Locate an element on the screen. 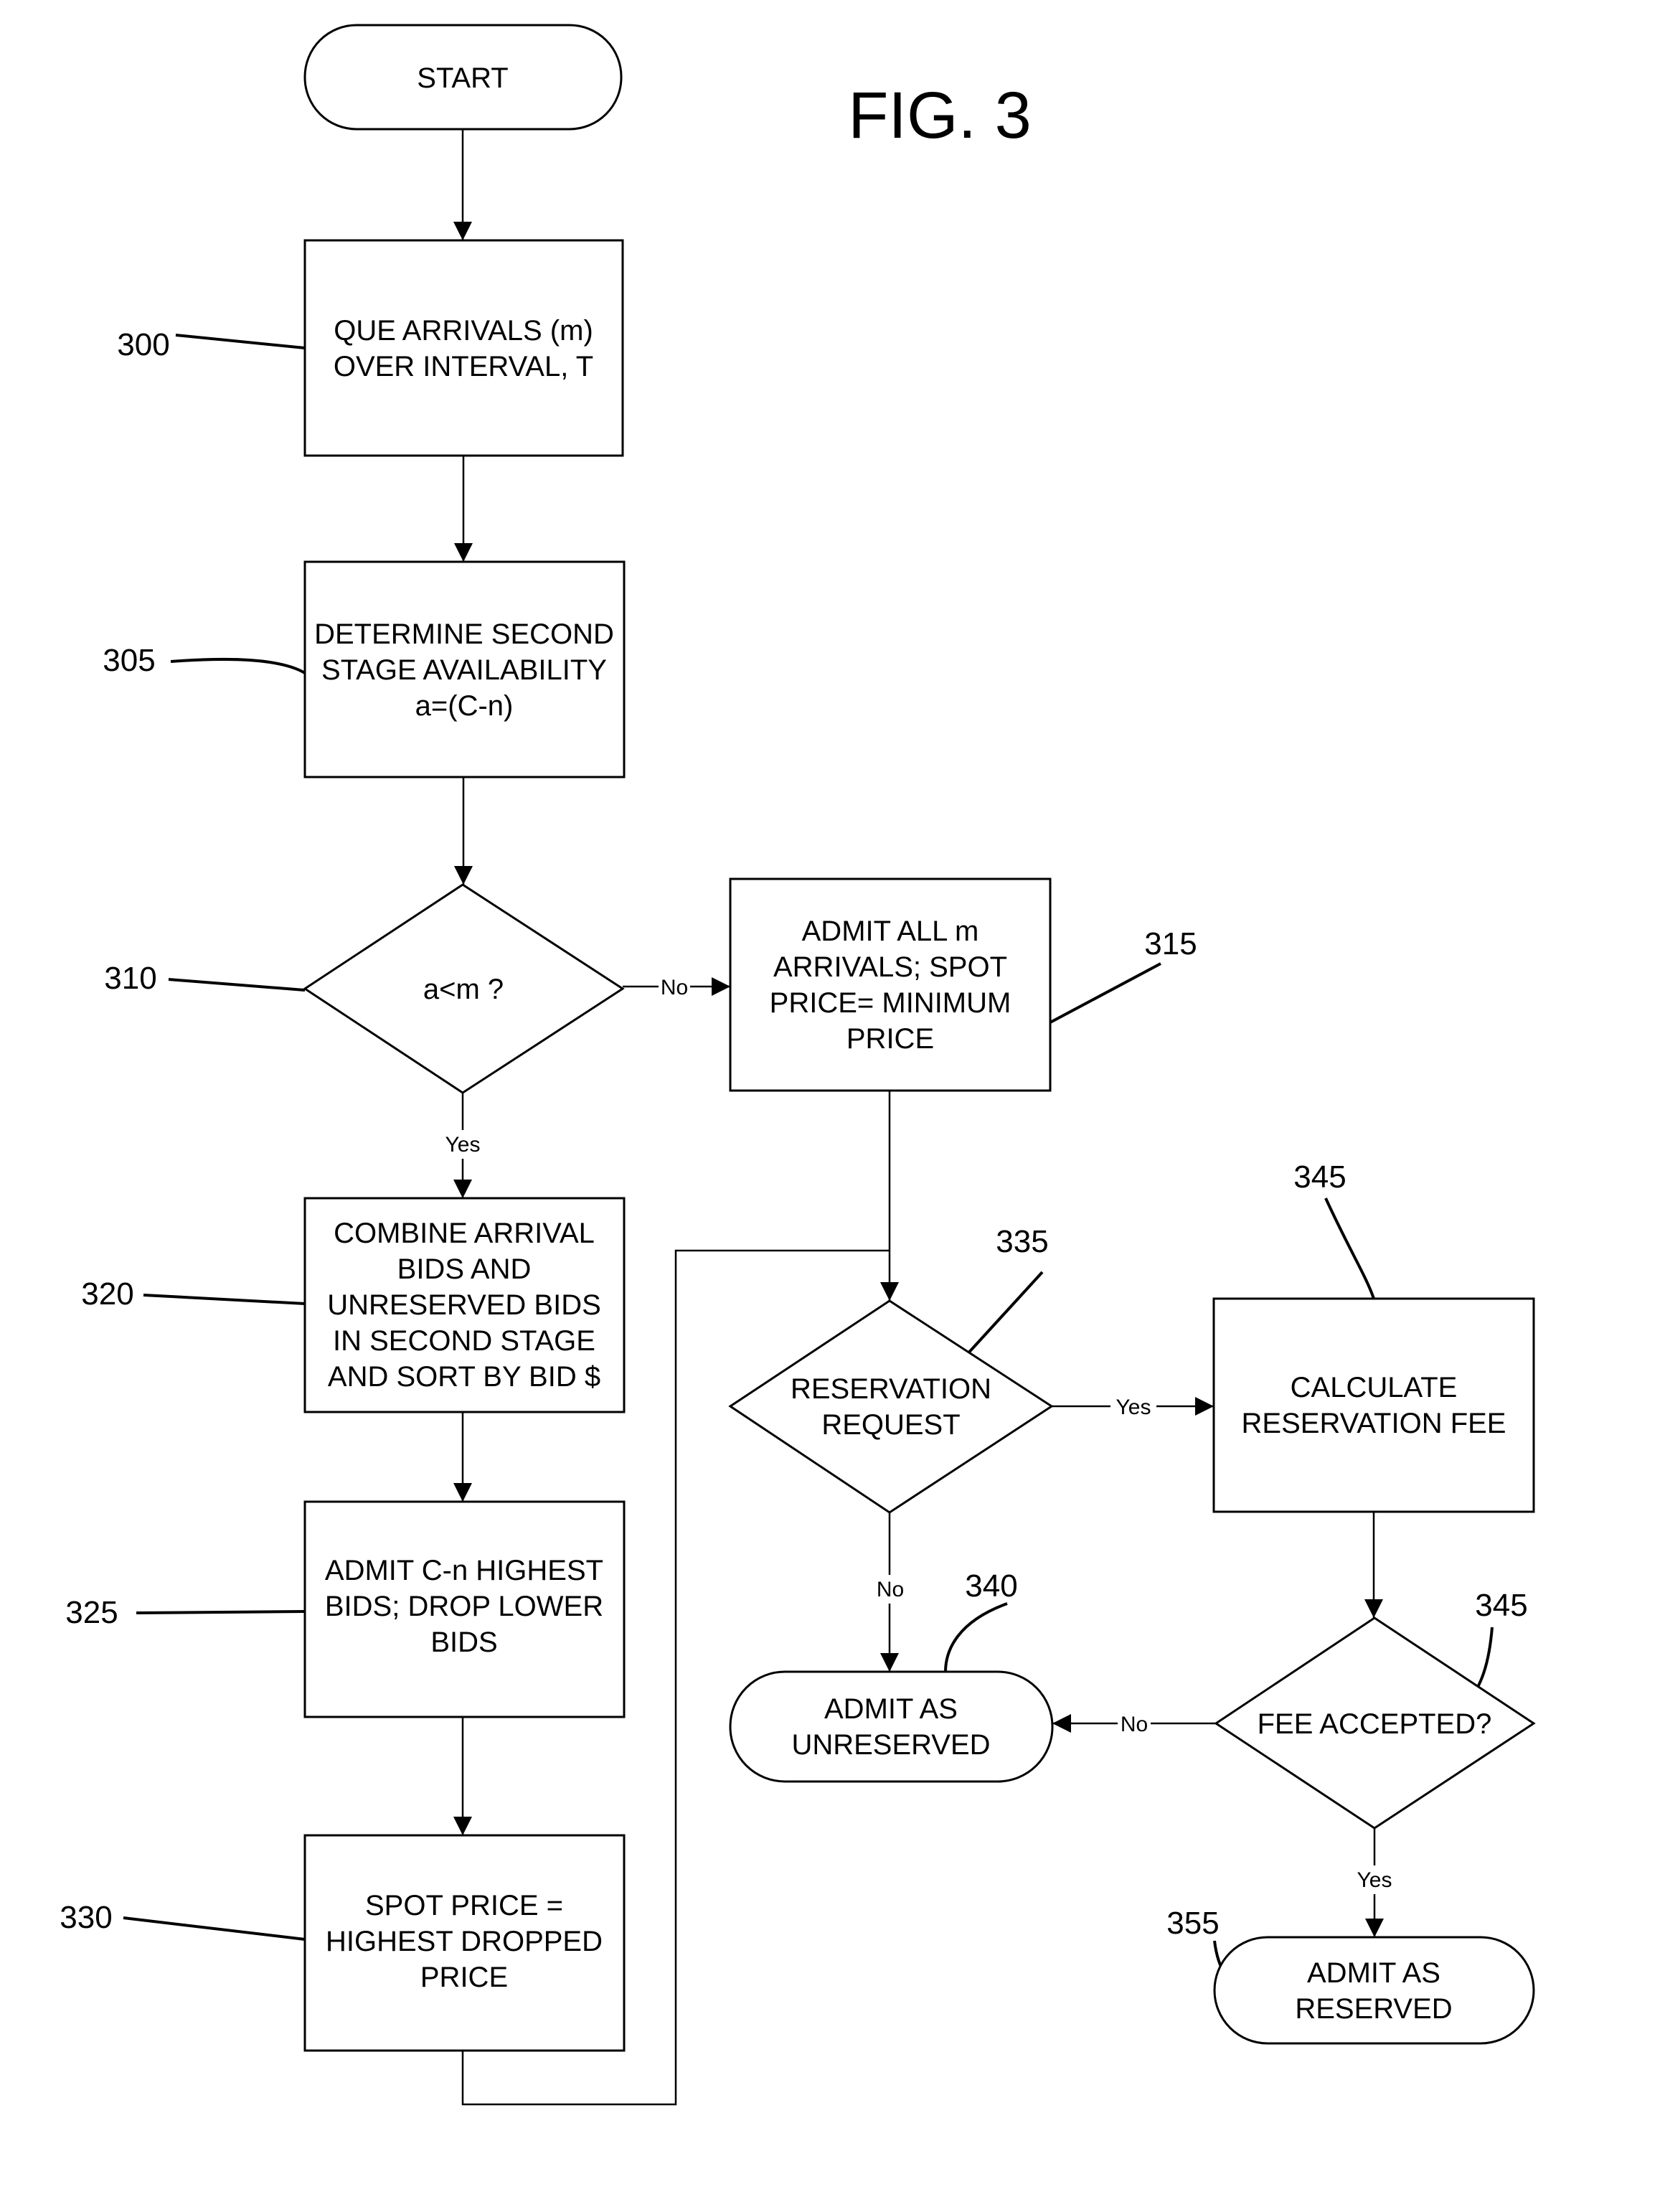 This screenshot has height=2212, width=1665. node-text-line: UNRESERVED BIDS is located at coordinates (464, 1305).